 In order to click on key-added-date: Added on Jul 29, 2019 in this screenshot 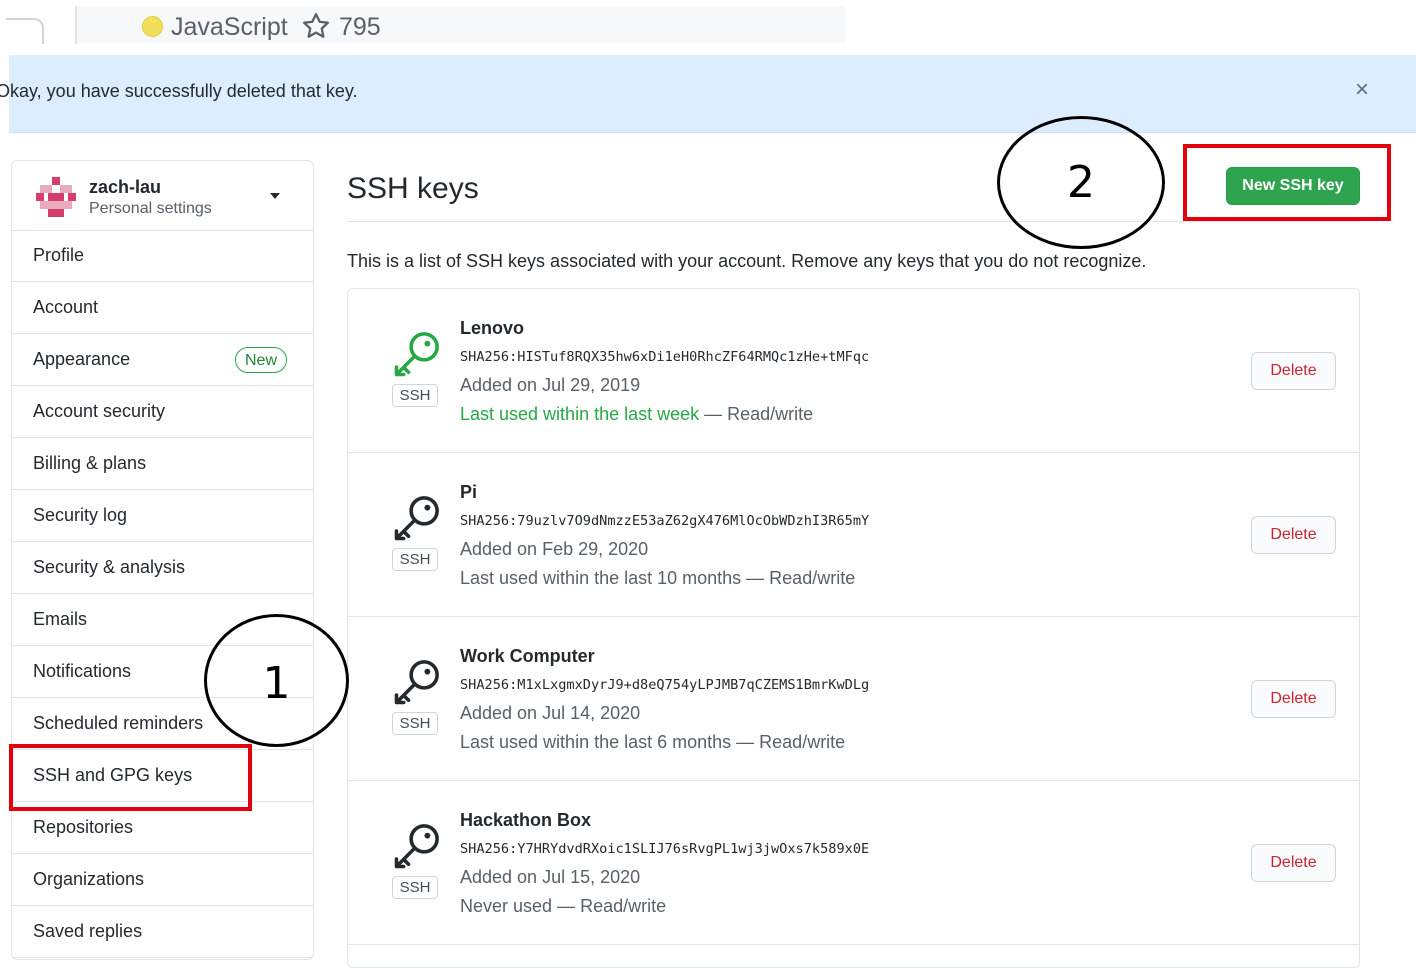, I will do `click(550, 385)`.